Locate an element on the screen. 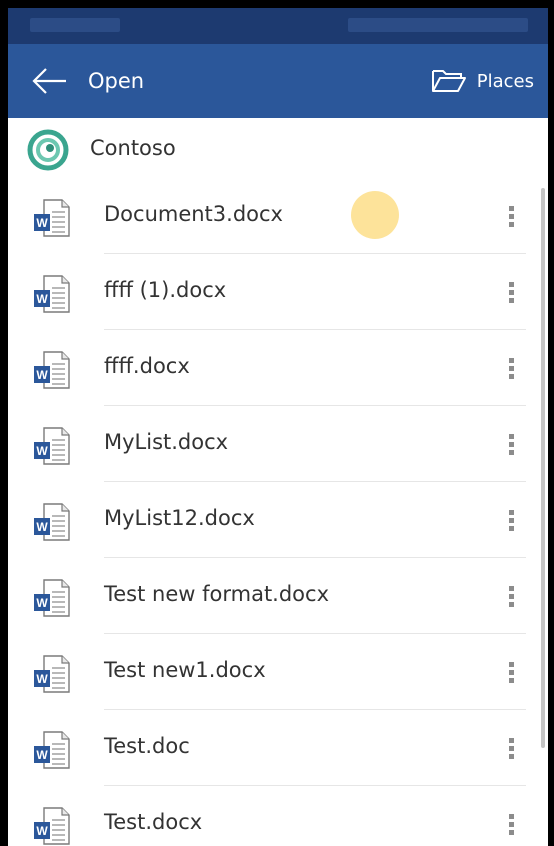  file-name: MyList.docx is located at coordinates (166, 442).